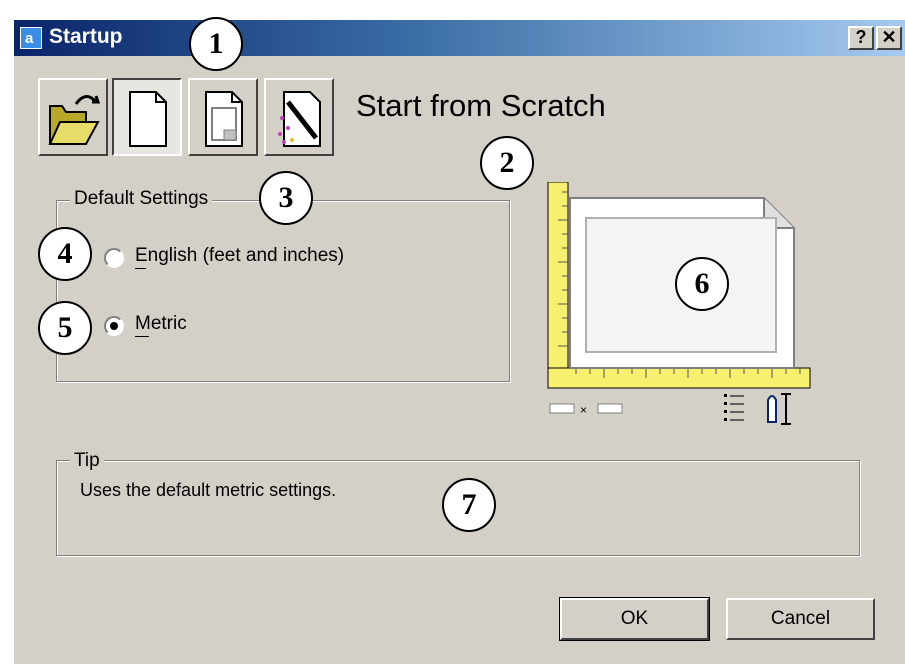  What do you see at coordinates (216, 44) in the screenshot?
I see `callout-1: 1` at bounding box center [216, 44].